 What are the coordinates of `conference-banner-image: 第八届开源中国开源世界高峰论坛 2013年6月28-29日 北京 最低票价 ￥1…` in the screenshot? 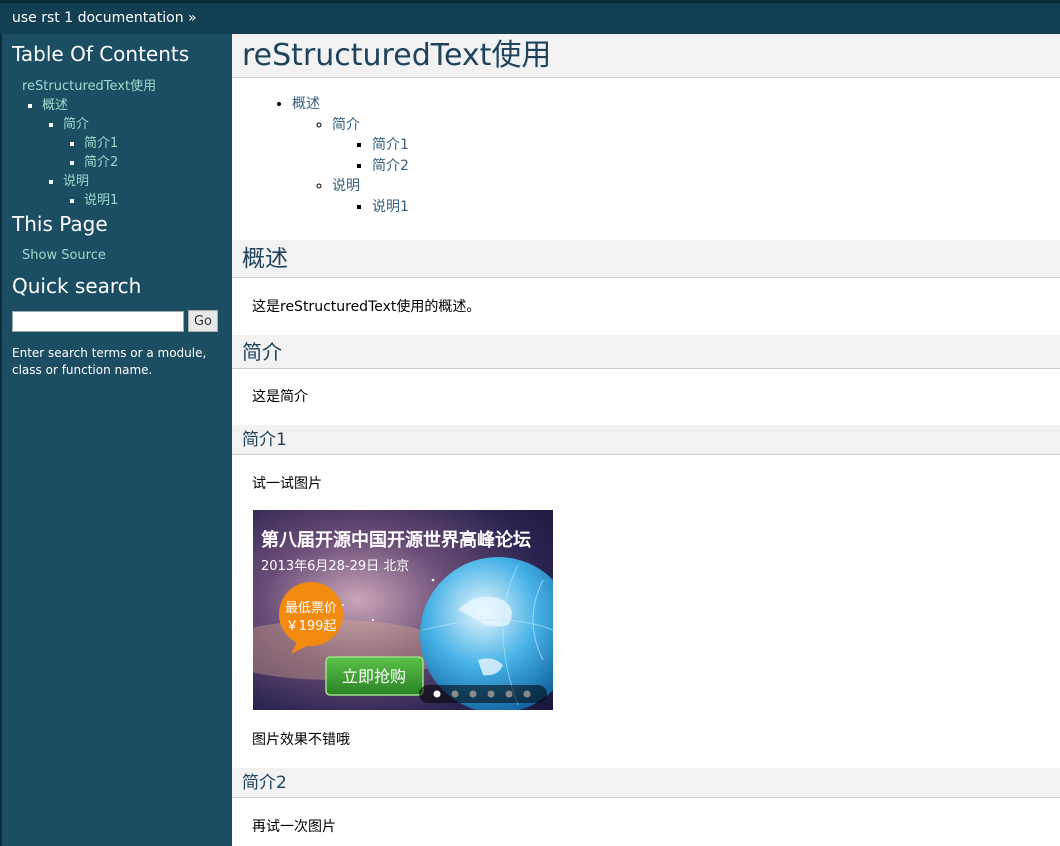 It's located at (403, 610).